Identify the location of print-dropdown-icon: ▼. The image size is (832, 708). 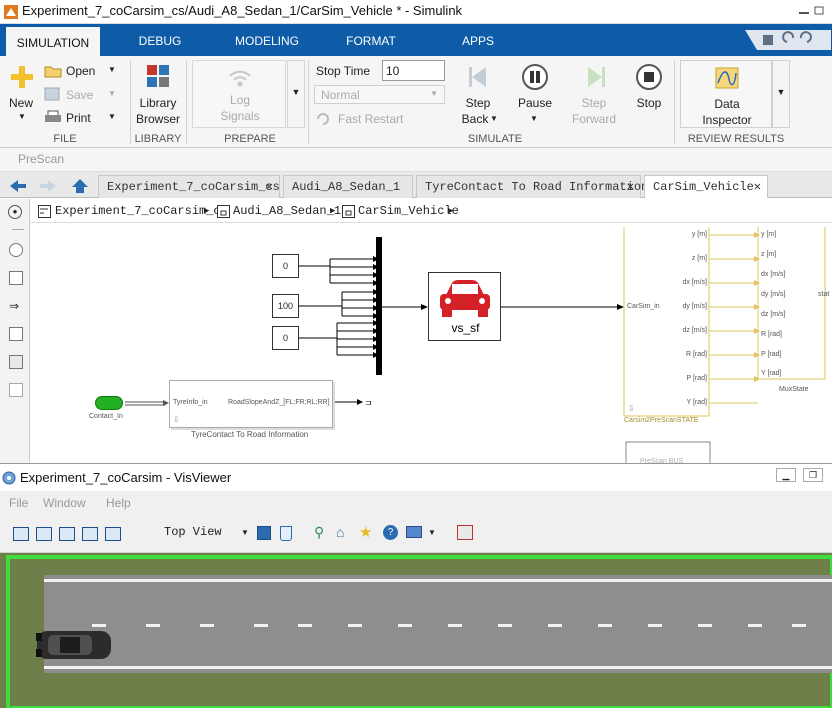
(112, 116).